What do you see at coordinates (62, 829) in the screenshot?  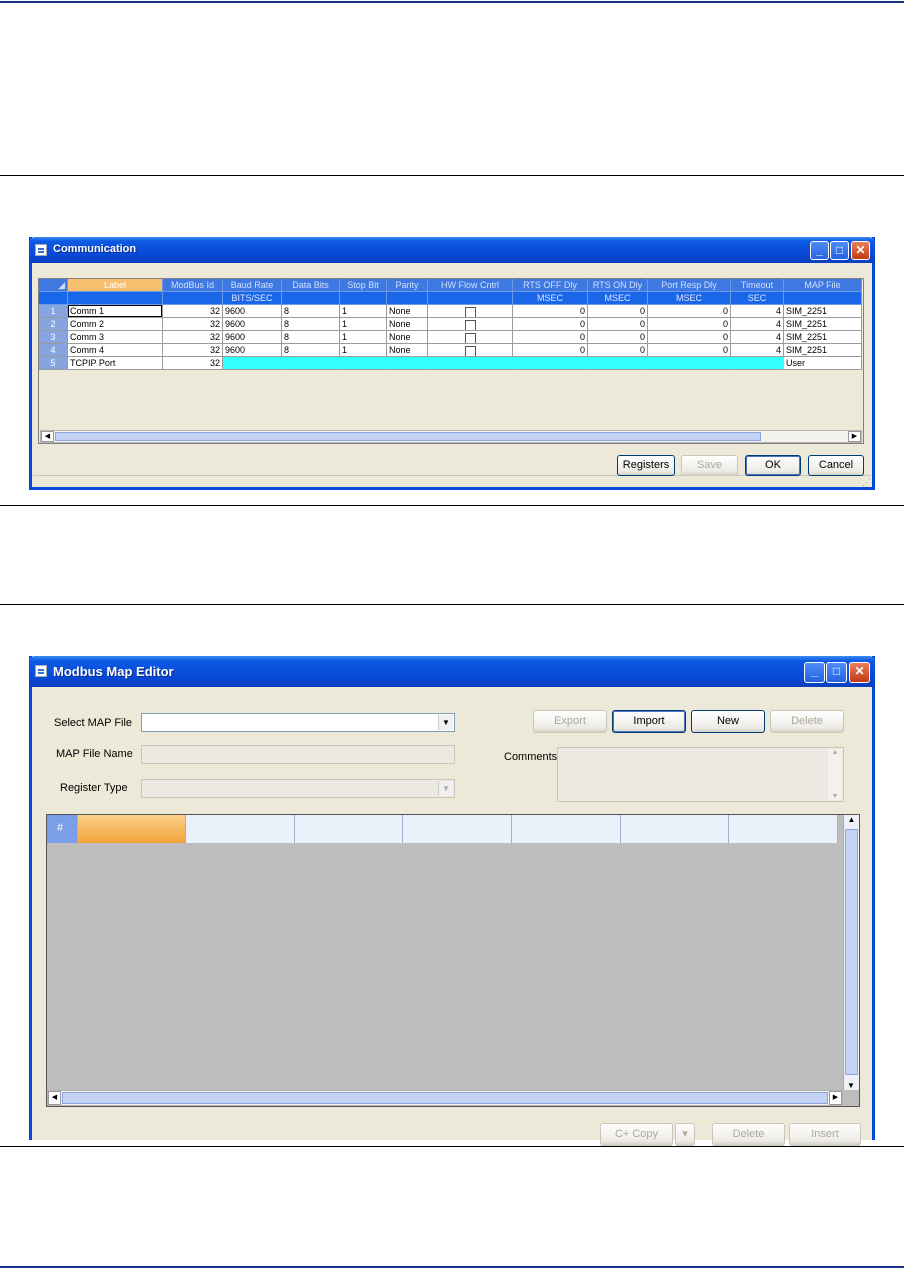 I see `grid-corner-cell: #` at bounding box center [62, 829].